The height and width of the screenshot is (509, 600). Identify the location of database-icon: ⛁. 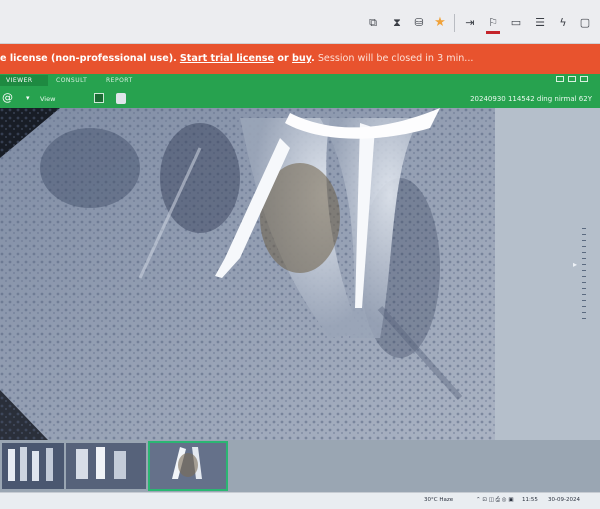
(419, 23).